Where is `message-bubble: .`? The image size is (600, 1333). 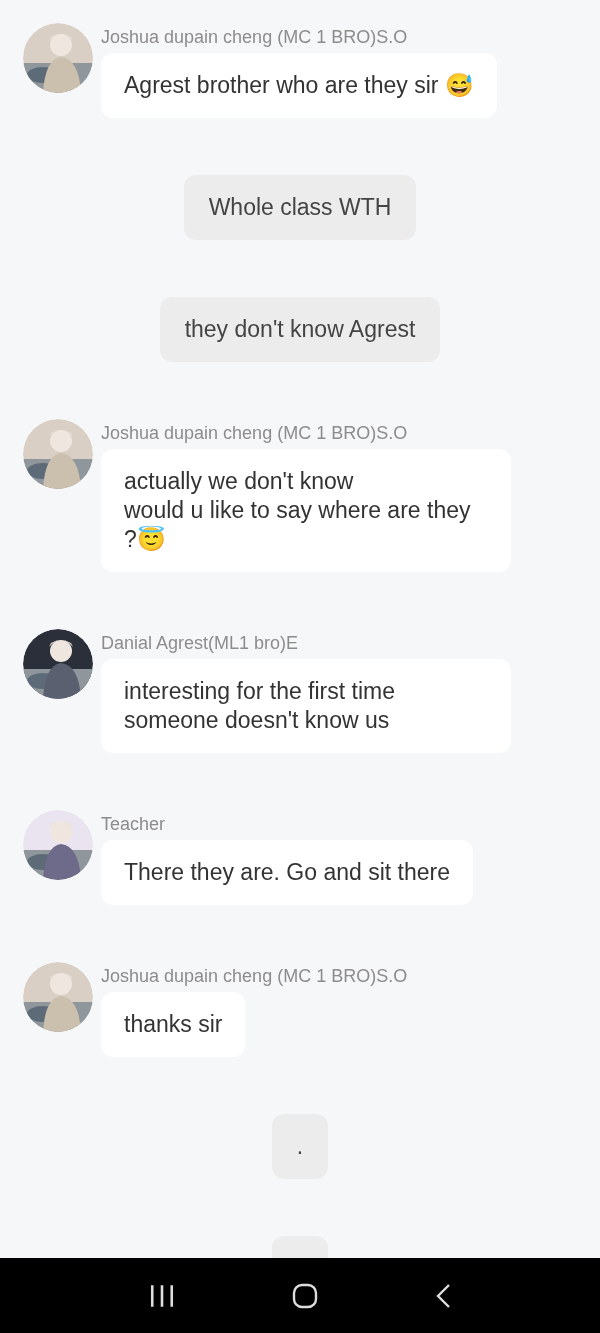
message-bubble: . is located at coordinates (300, 1146).